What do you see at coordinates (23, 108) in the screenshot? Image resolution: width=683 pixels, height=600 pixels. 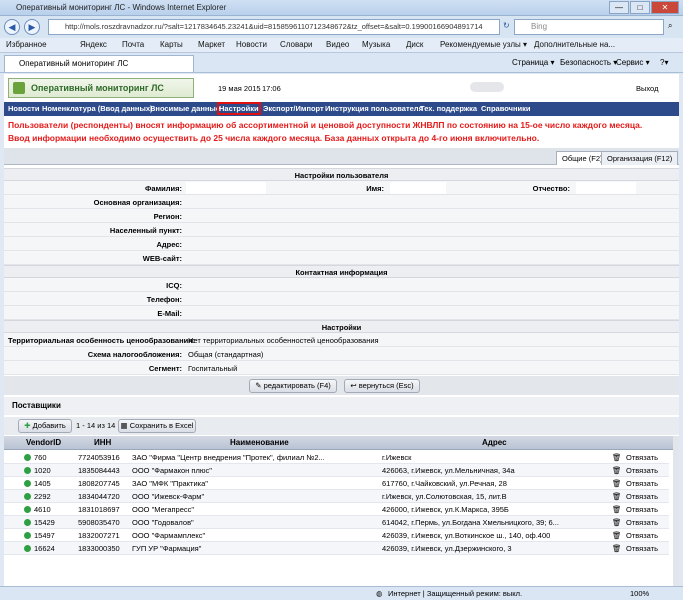 I see `menu-news: Новости` at bounding box center [23, 108].